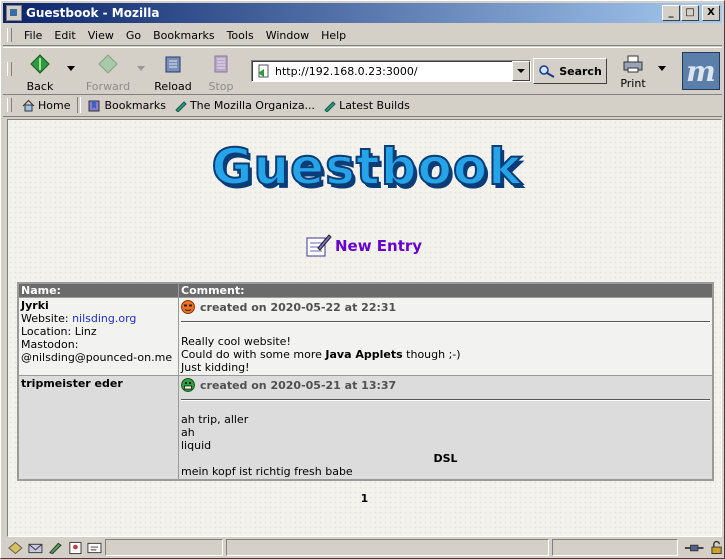 The height and width of the screenshot is (559, 725). Describe the element at coordinates (633, 64) in the screenshot. I see `printer-icon` at that location.